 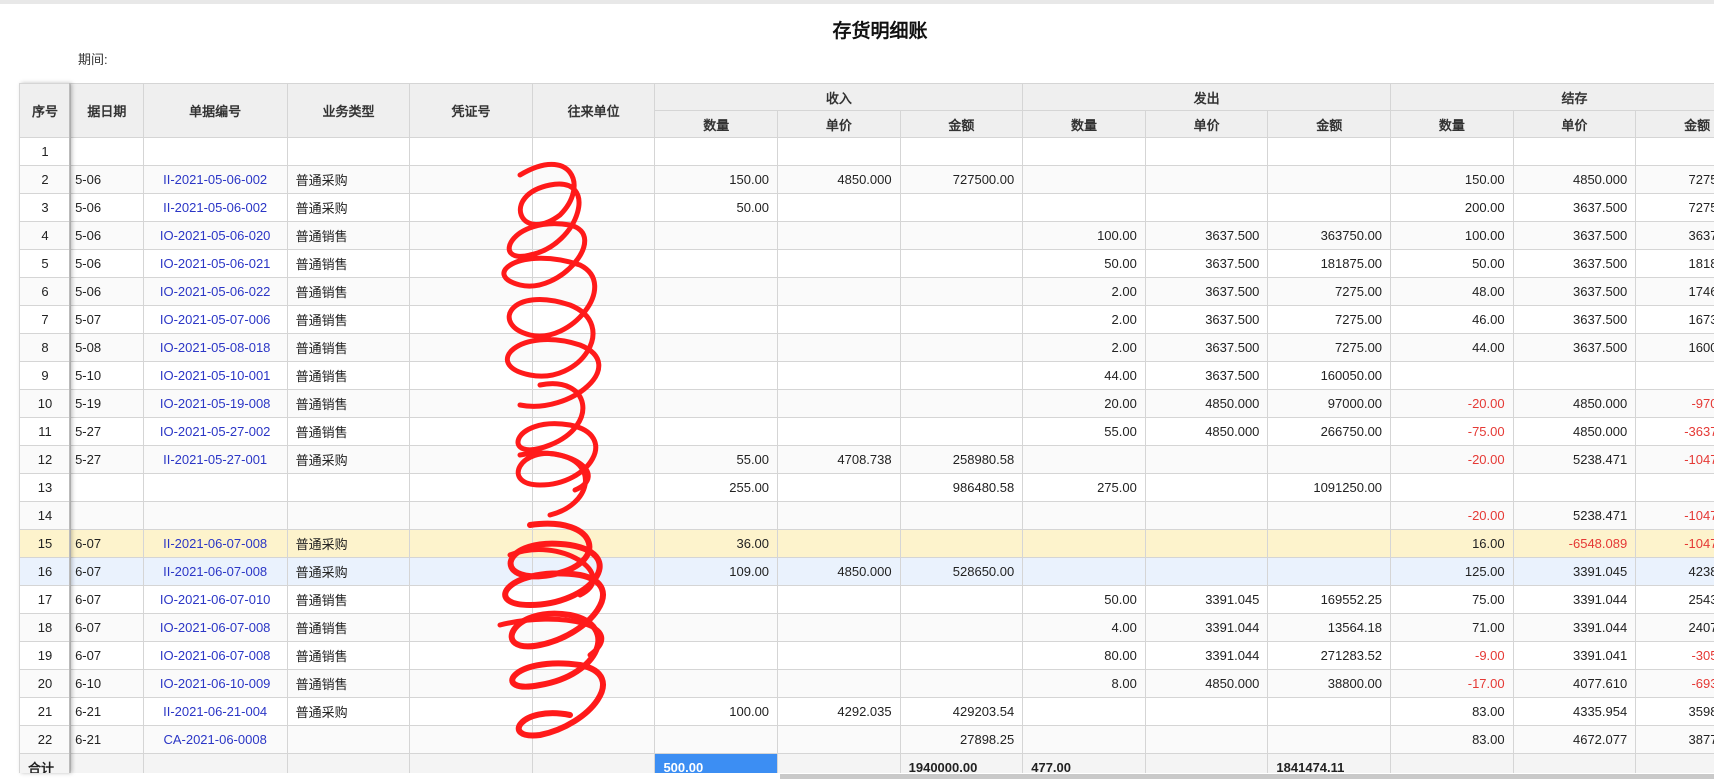 I want to click on row-doc-no: IO-2021-06-07-010, so click(x=215, y=599).